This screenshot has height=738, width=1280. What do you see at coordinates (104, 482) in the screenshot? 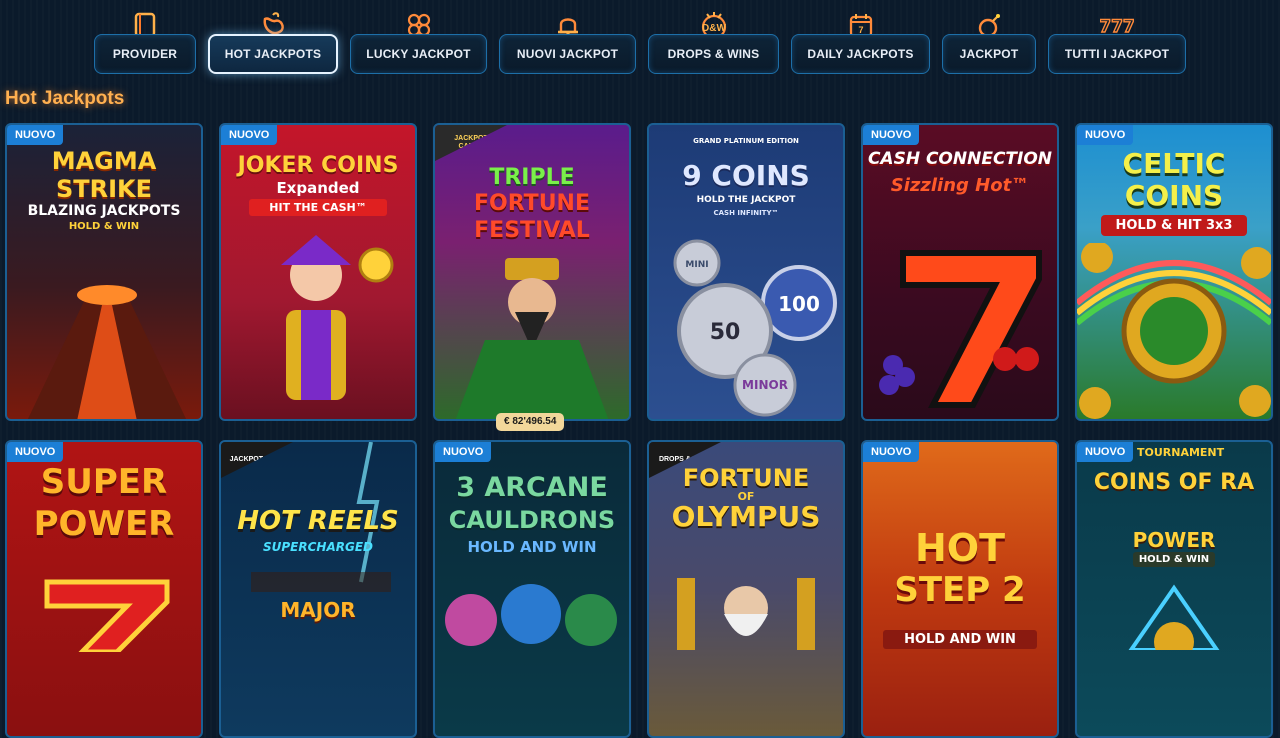
I see `game-title: SUPER` at bounding box center [104, 482].